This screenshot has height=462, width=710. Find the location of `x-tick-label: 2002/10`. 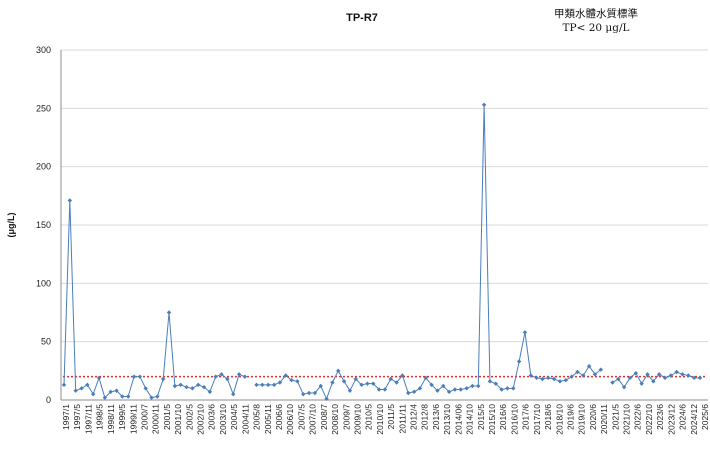

x-tick-label: 2002/10 is located at coordinates (201, 419).